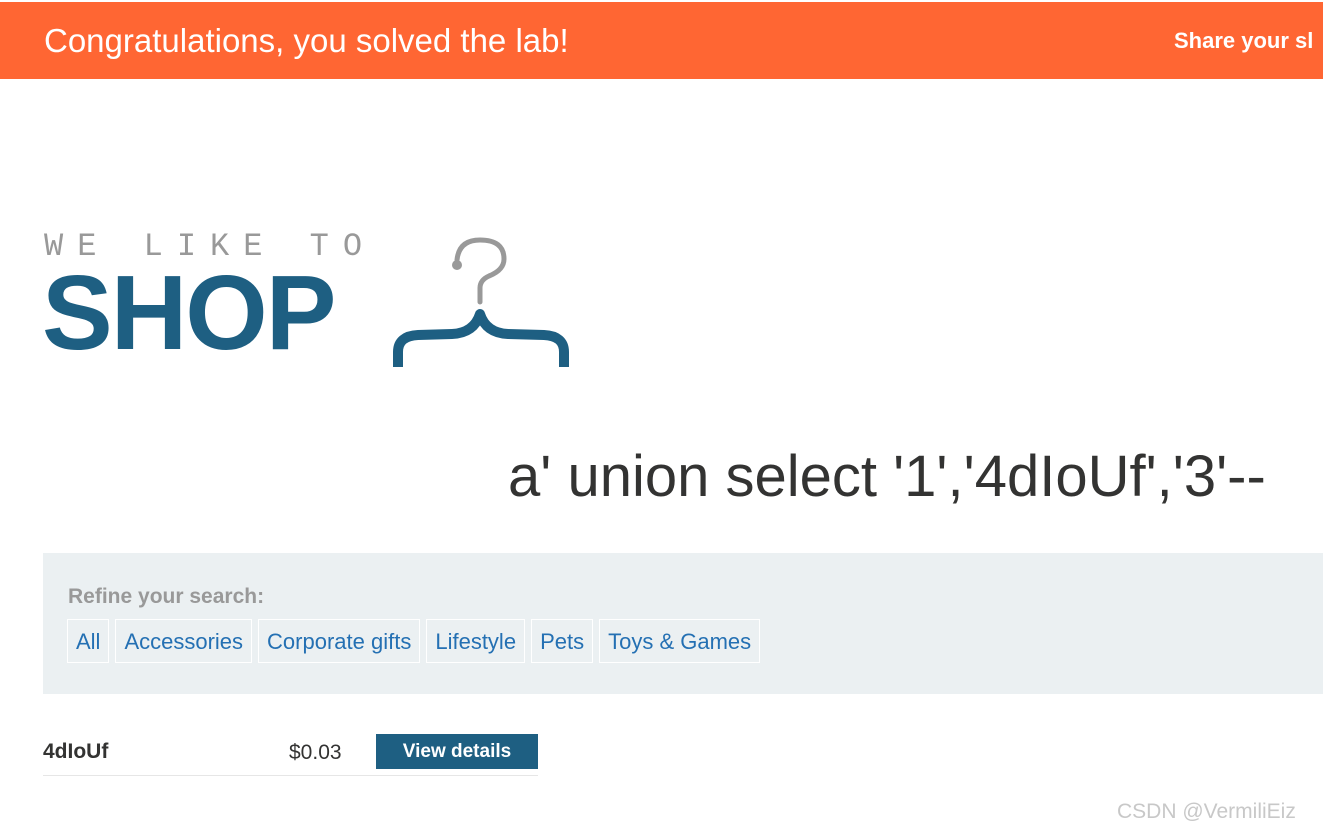 The image size is (1323, 835). What do you see at coordinates (88, 641) in the screenshot?
I see `filter-all: All` at bounding box center [88, 641].